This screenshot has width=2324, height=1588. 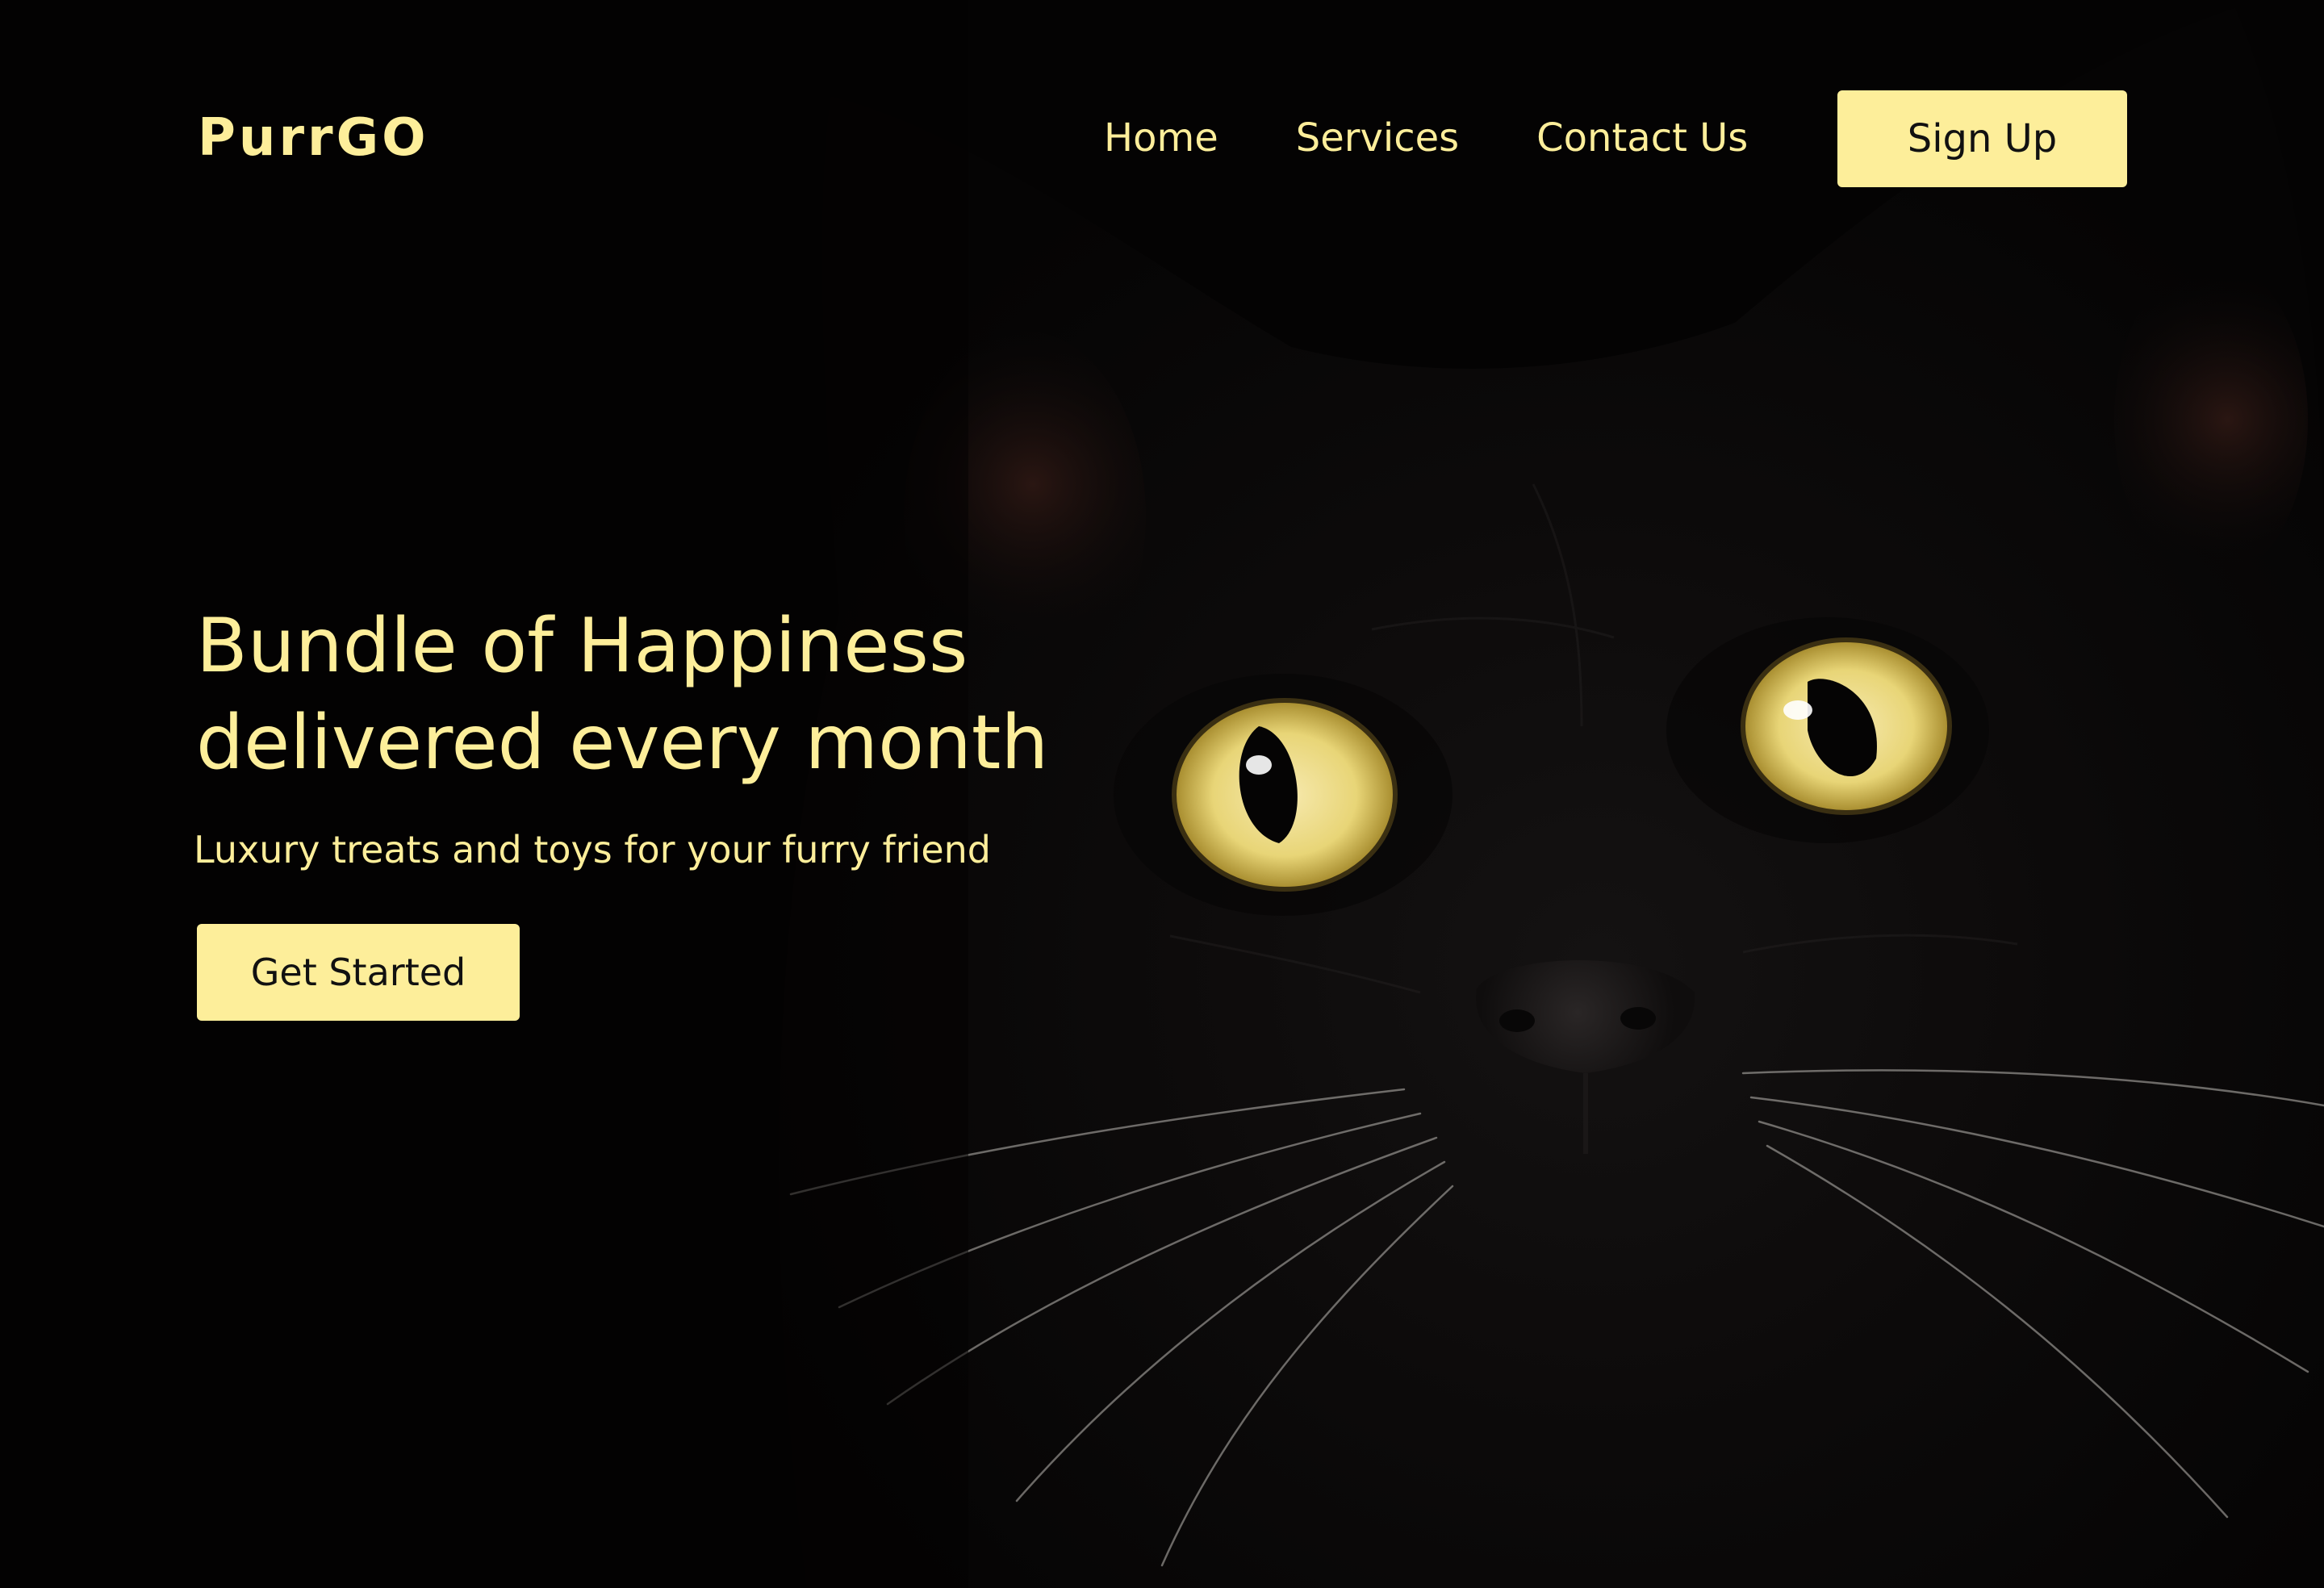 I want to click on hero-title-line-2: delivered every month, so click(x=622, y=742).